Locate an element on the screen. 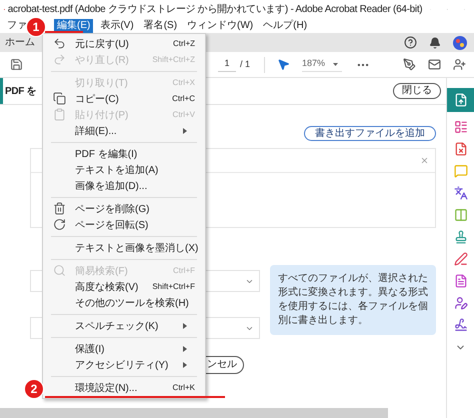 The image size is (474, 418). undo-icon is located at coordinates (59, 43).